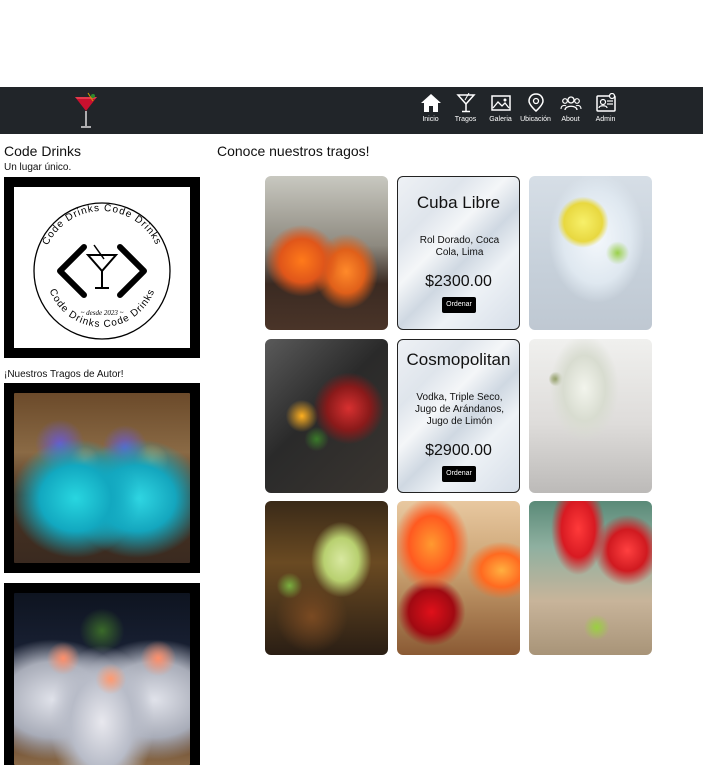 This screenshot has width=708, height=765. Describe the element at coordinates (590, 253) in the screenshot. I see `gin-tonic-photo` at that location.